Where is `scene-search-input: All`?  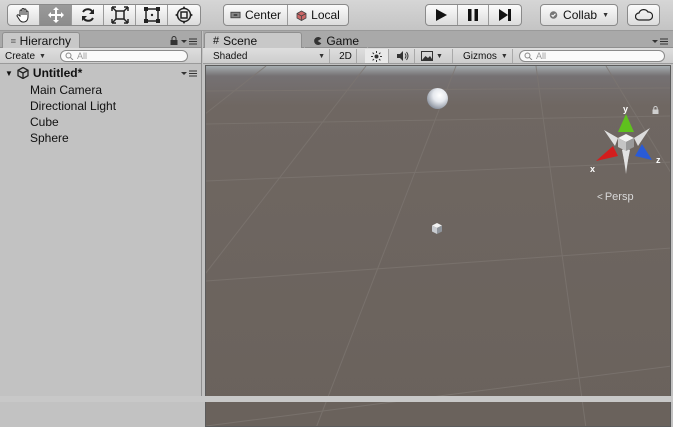 scene-search-input: All is located at coordinates (592, 56).